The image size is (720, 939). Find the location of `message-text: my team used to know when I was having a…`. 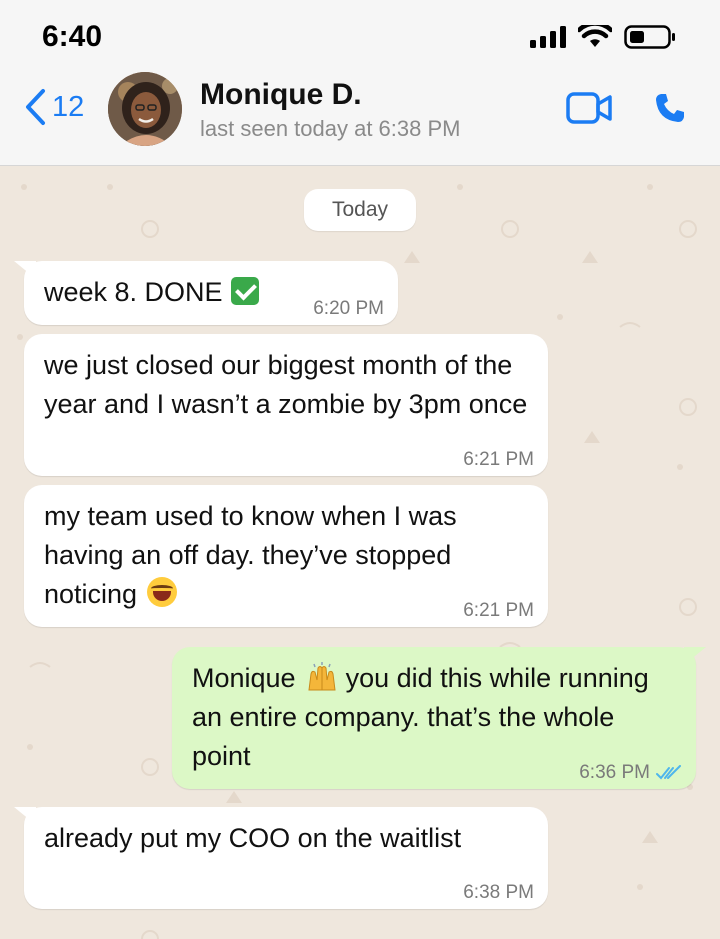

message-text: my team used to know when I was having a… is located at coordinates (250, 555).